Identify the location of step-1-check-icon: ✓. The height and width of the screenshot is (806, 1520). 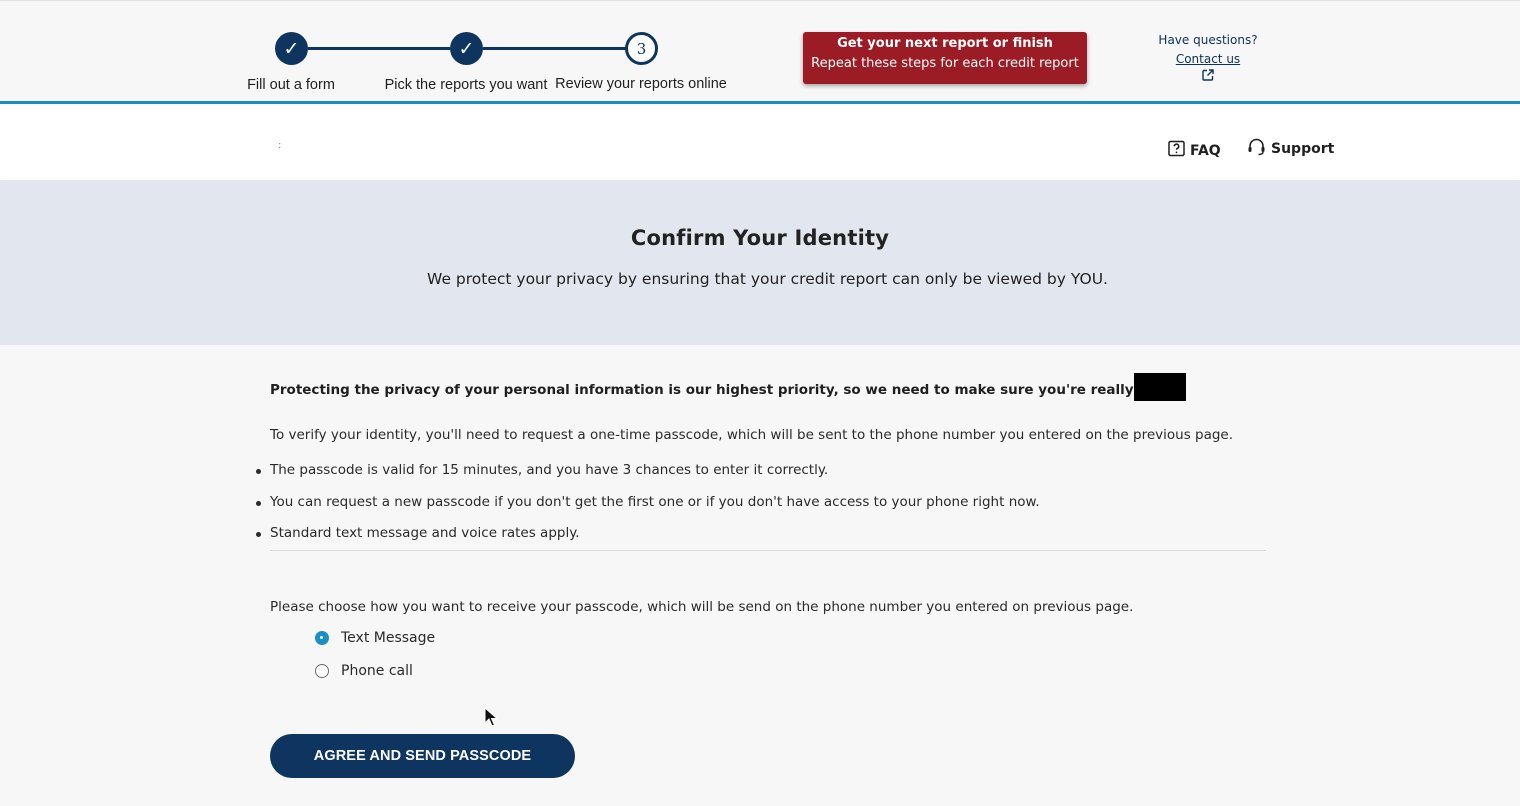
(291, 48).